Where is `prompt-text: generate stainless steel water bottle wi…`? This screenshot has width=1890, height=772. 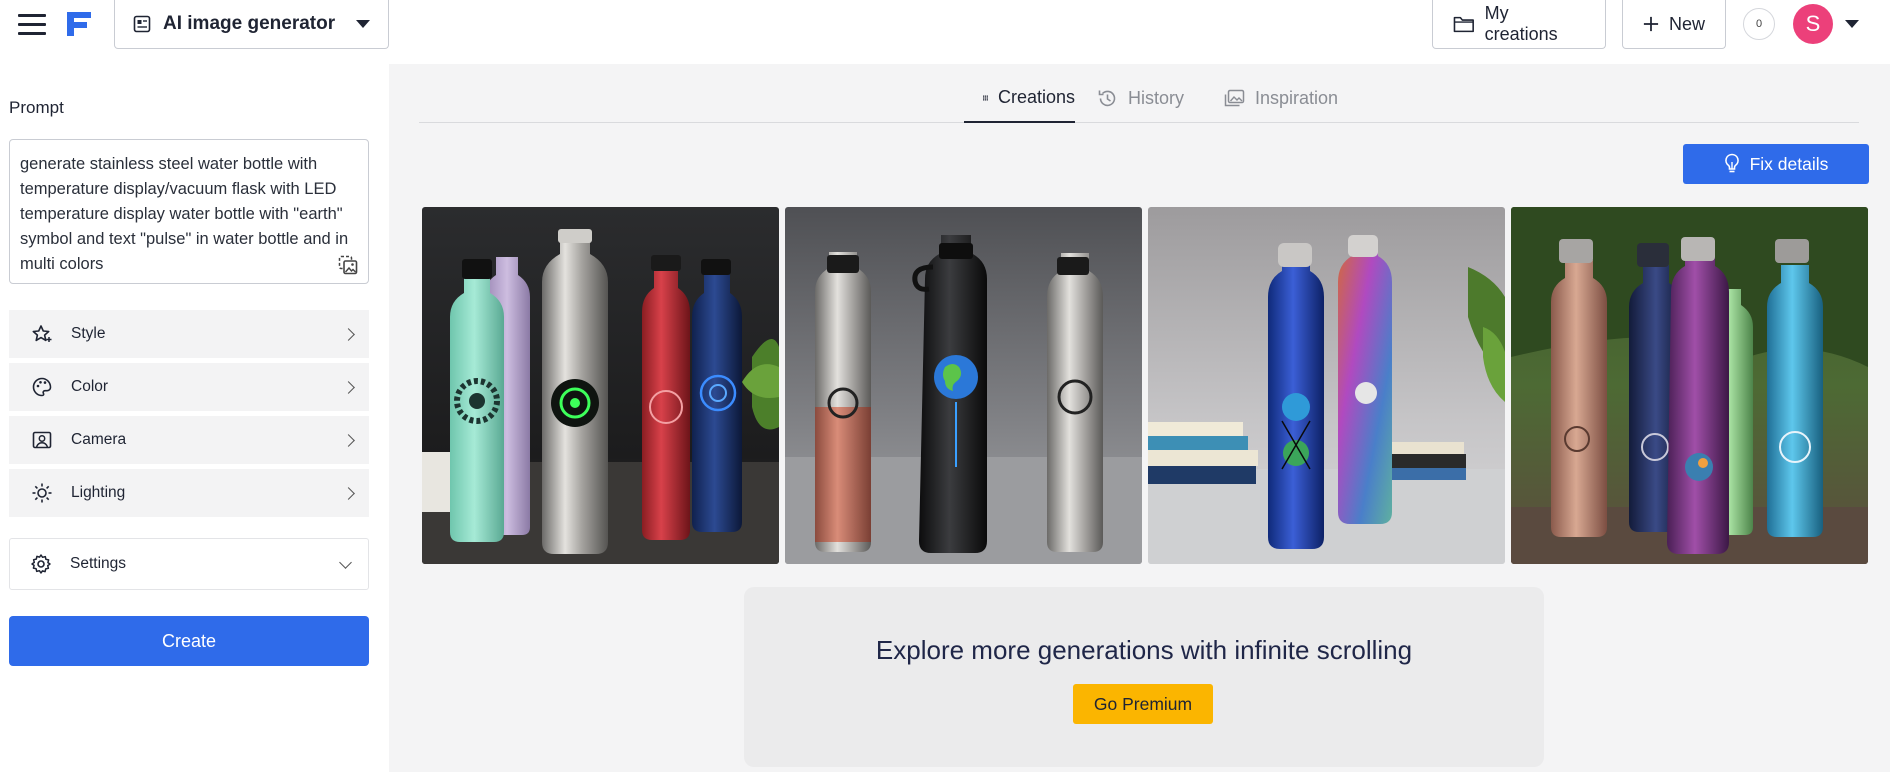
prompt-text: generate stainless steel water bottle wi… is located at coordinates (184, 214).